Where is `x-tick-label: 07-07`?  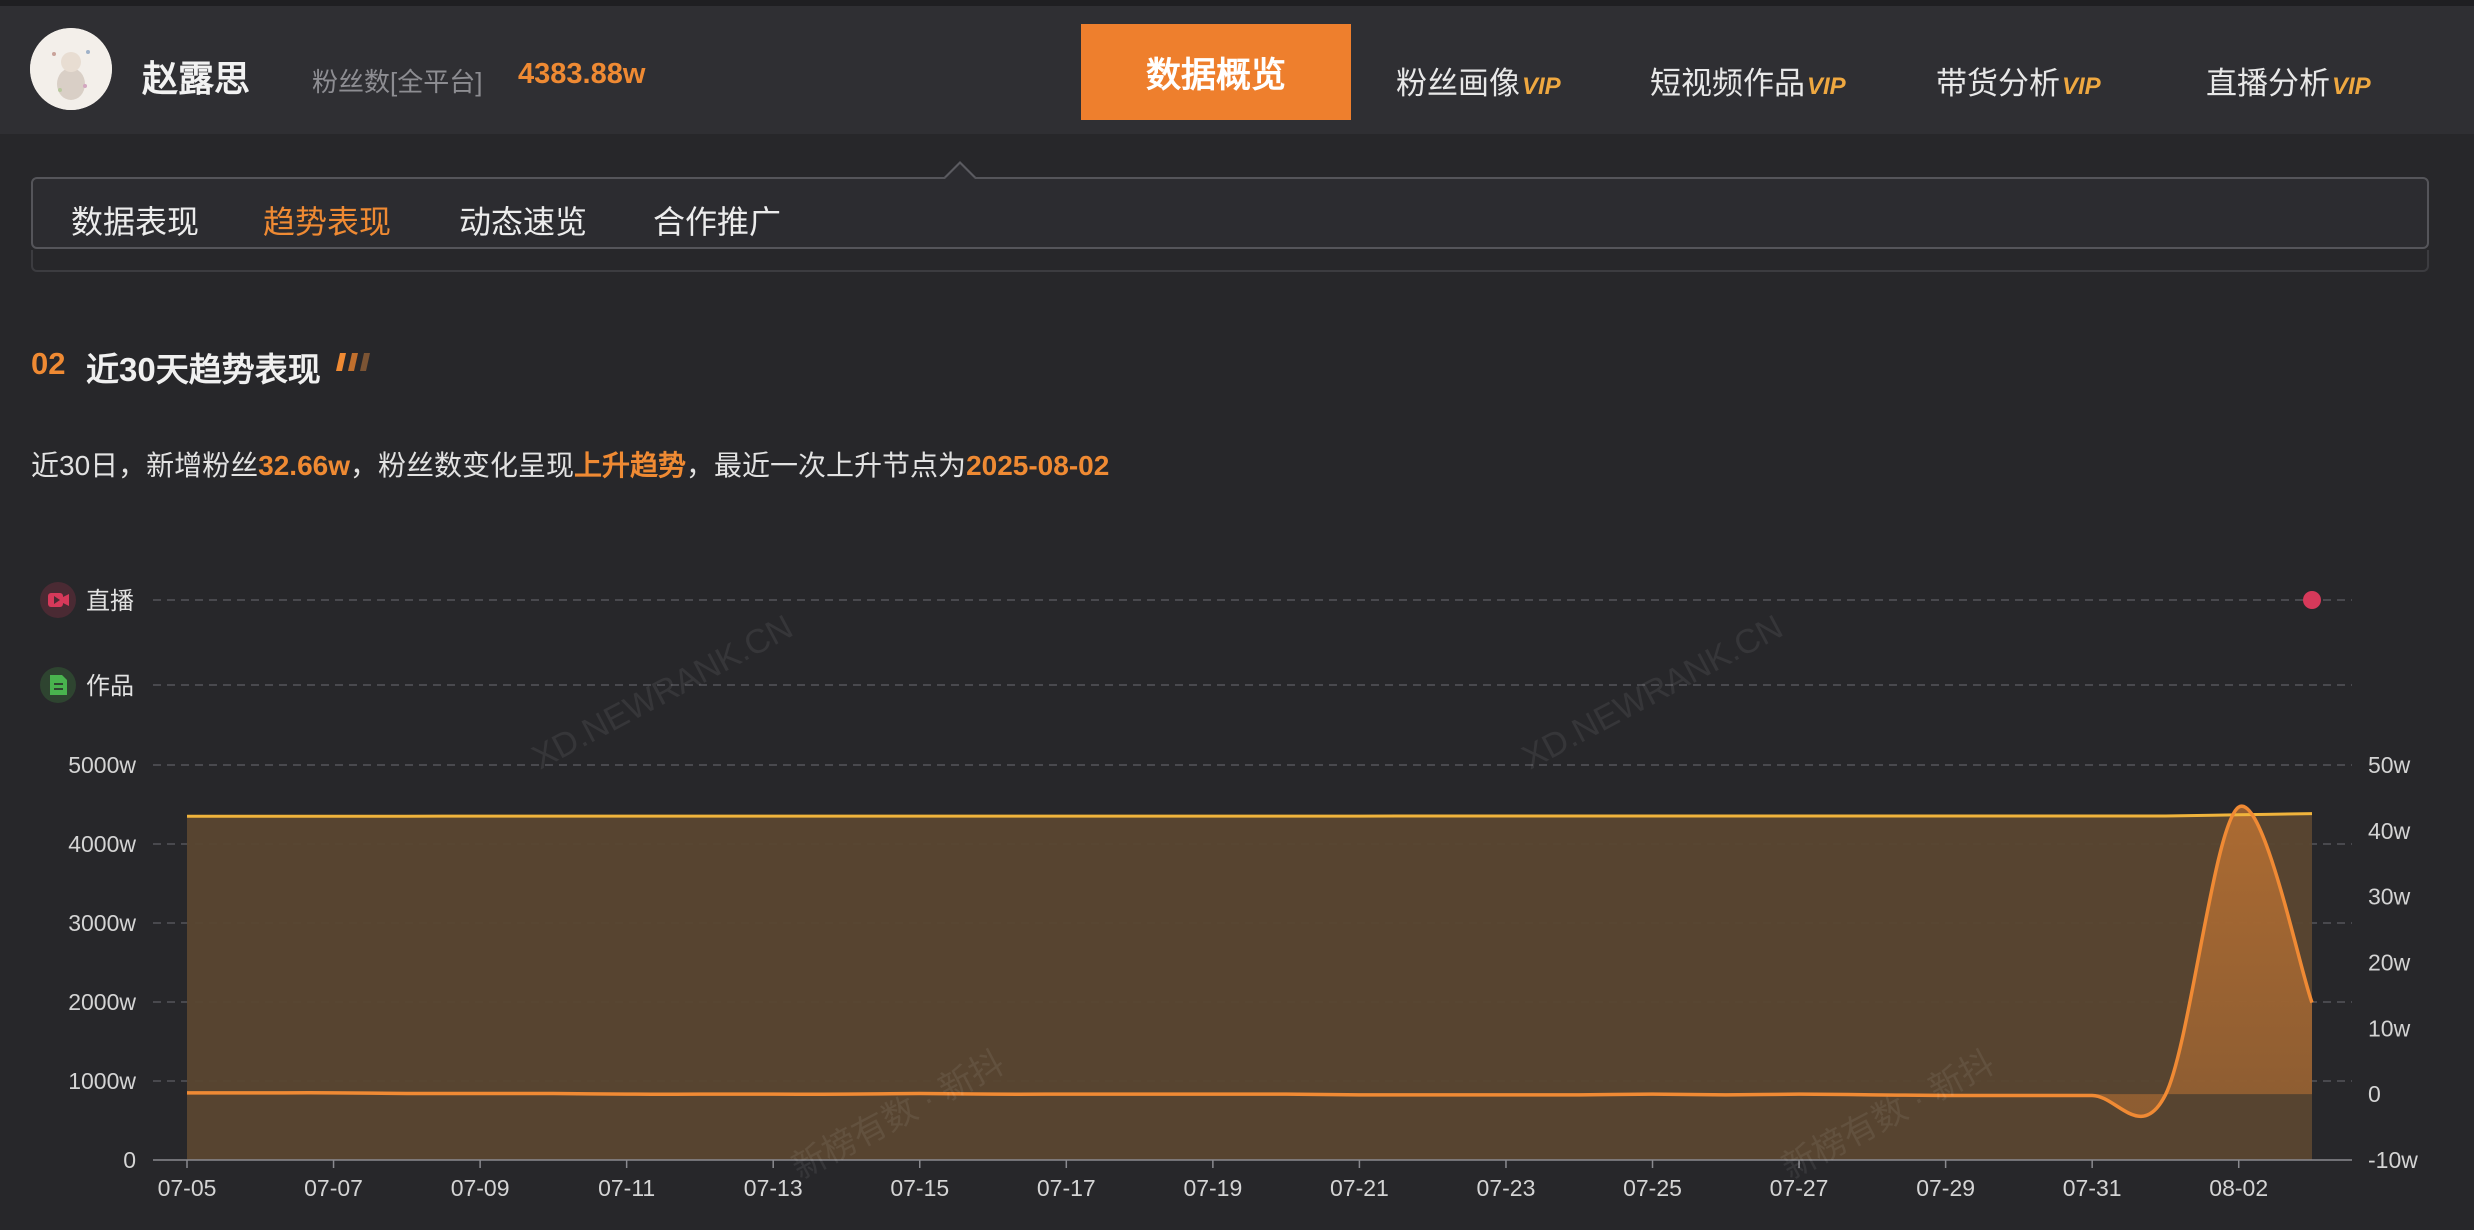
x-tick-label: 07-07 is located at coordinates (333, 1188).